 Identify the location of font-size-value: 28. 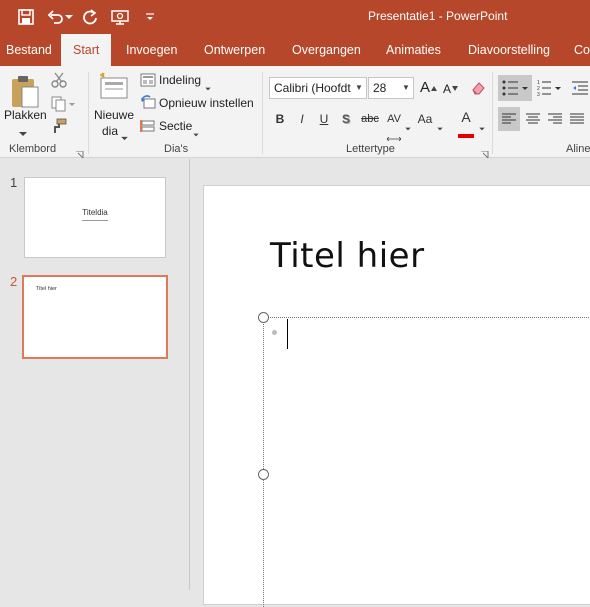
(380, 88).